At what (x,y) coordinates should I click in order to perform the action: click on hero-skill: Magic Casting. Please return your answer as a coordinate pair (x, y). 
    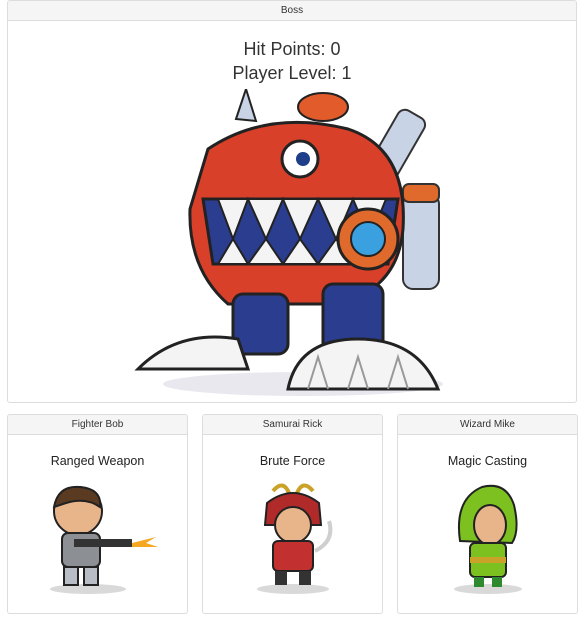
    Looking at the image, I should click on (487, 461).